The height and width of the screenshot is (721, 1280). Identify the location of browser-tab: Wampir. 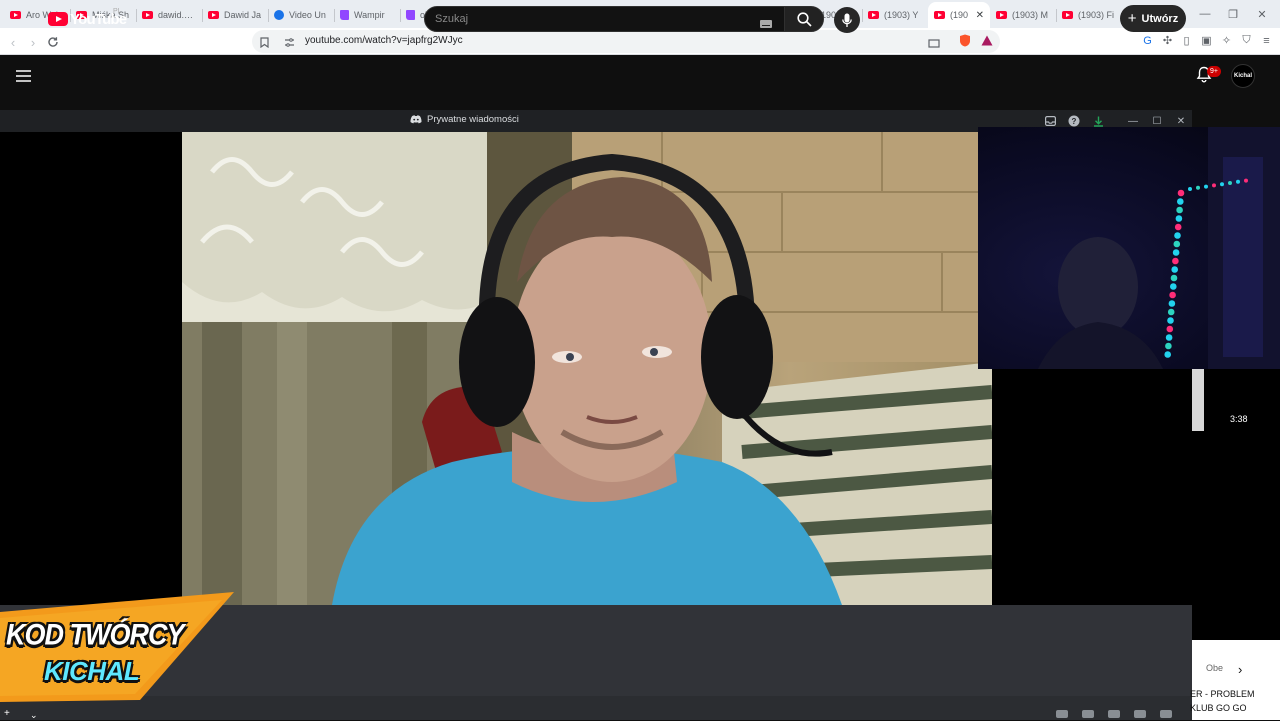
(367, 15).